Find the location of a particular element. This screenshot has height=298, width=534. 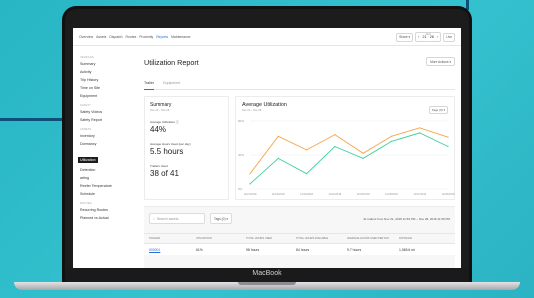

info-icon: ⓘ is located at coordinates (177, 122).